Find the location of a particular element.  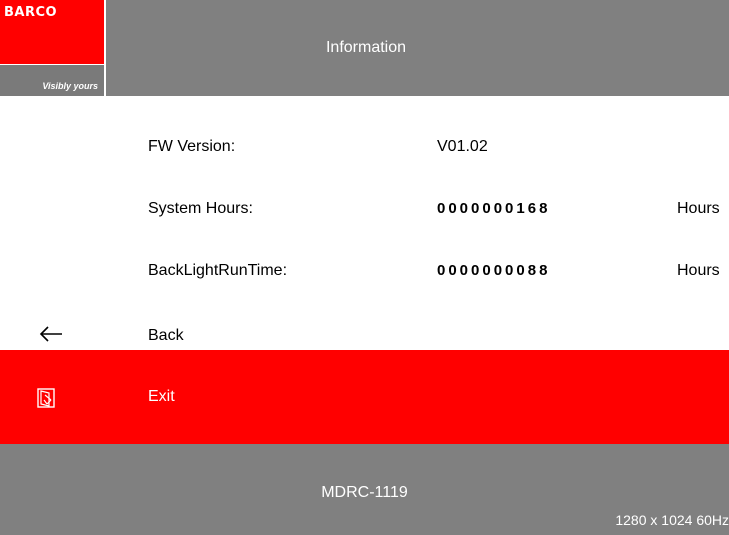

logo-tagline-area: Visibly yours is located at coordinates (52, 80).